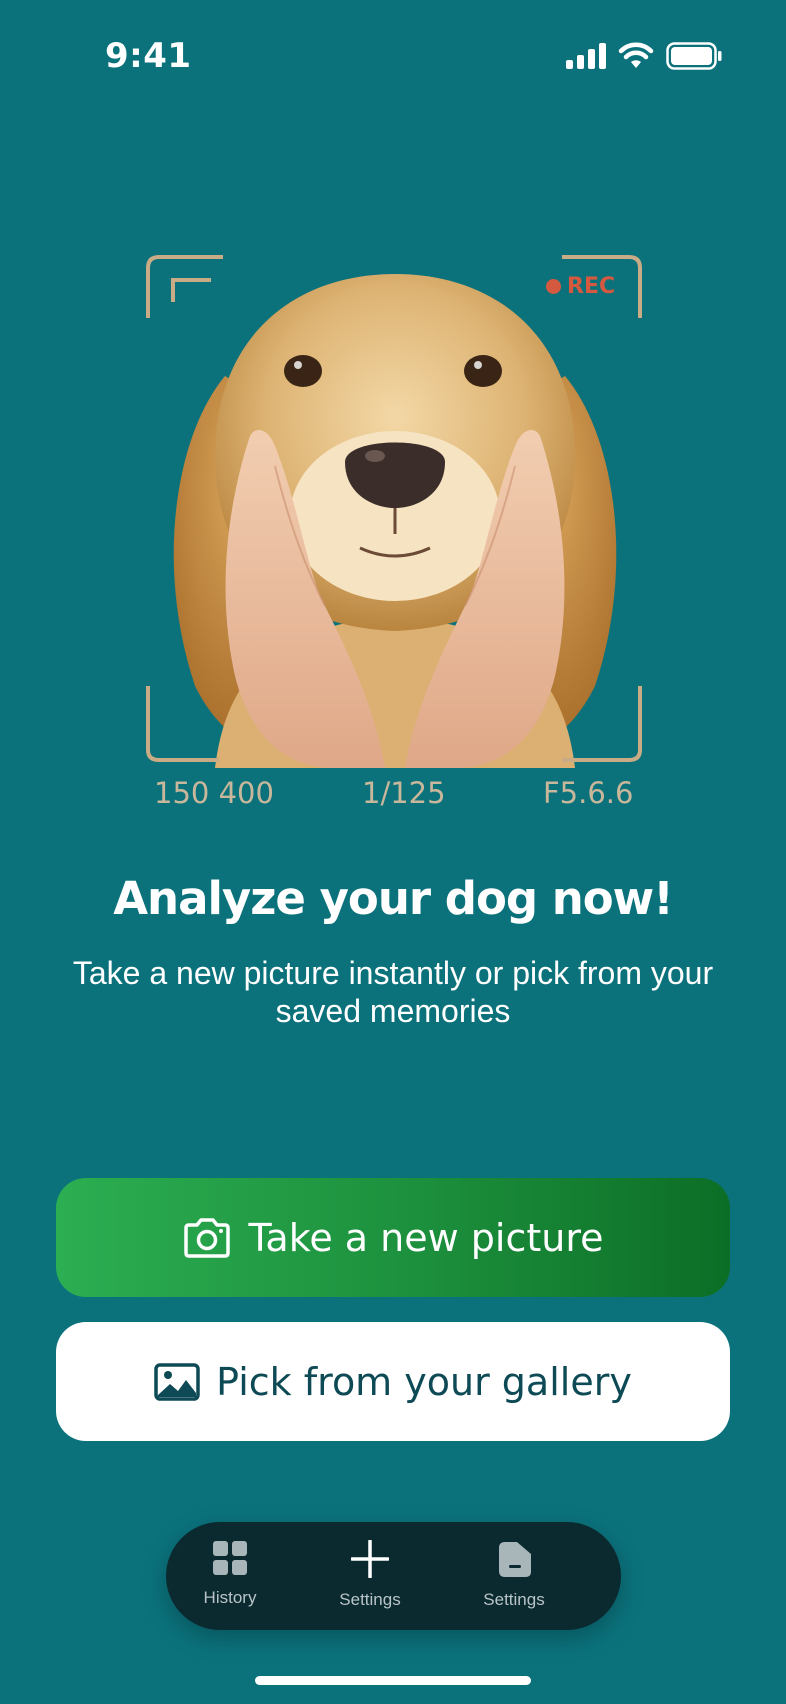 Image resolution: width=786 pixels, height=1704 pixels. I want to click on aperture-readout: F5.6.6, so click(588, 793).